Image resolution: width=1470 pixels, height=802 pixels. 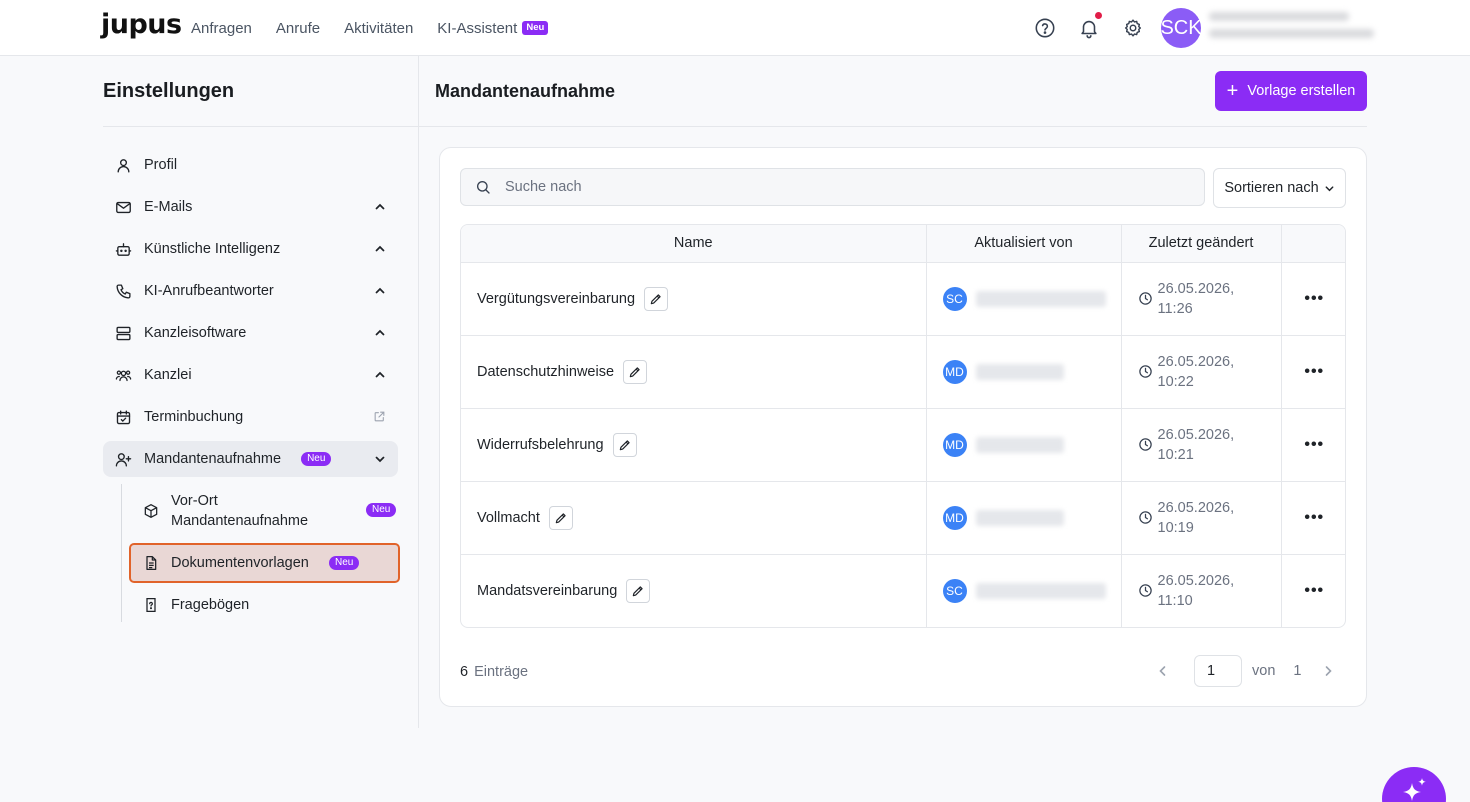 What do you see at coordinates (1024, 244) in the screenshot?
I see `column-header-updated-by: Aktualisiert von` at bounding box center [1024, 244].